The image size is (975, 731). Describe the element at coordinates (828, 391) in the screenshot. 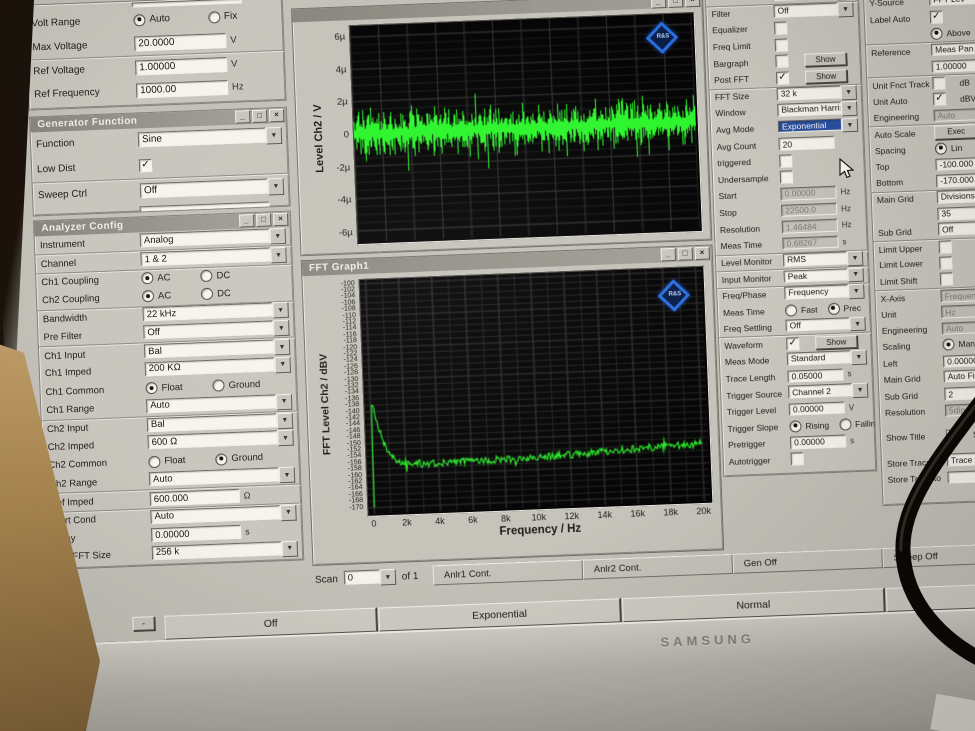

I see `trigger-source-dropdown: Channel 2 ▼` at that location.